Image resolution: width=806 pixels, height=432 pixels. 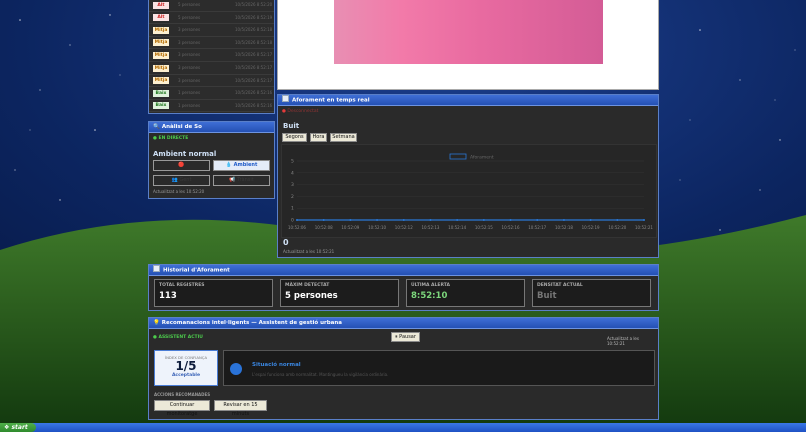 I want to click on start-button: ❖ start, so click(x=18, y=427).